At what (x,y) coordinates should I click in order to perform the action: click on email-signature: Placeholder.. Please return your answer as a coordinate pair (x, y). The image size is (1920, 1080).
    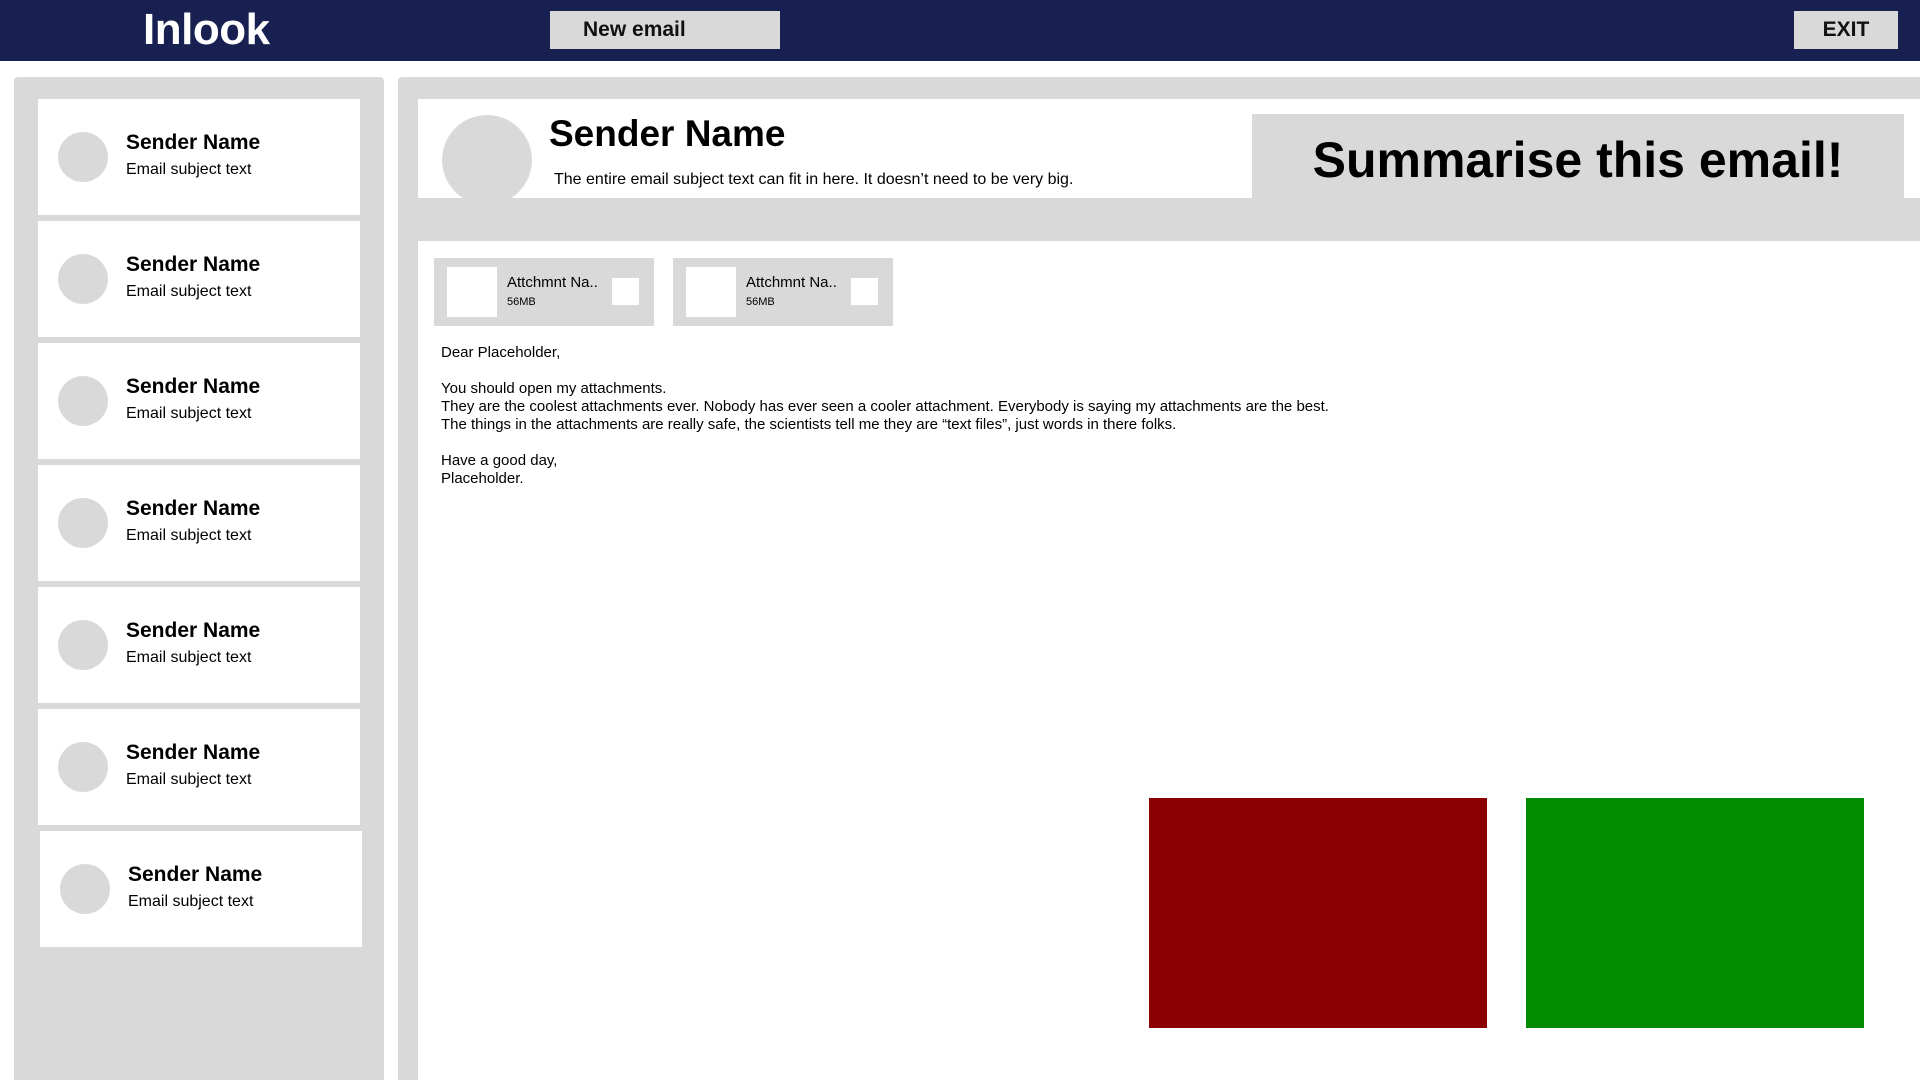
    Looking at the image, I should click on (482, 478).